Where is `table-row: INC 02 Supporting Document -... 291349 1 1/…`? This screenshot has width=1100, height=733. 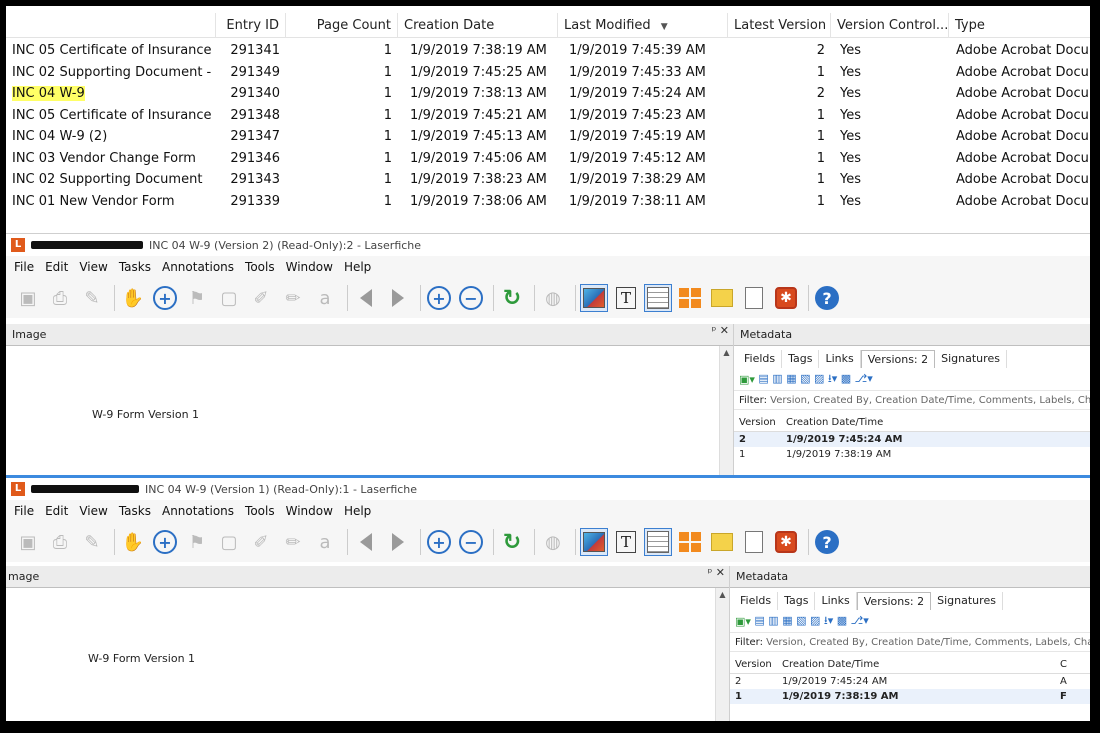
table-row: INC 02 Supporting Document -... 291349 1 1/… is located at coordinates (548, 72).